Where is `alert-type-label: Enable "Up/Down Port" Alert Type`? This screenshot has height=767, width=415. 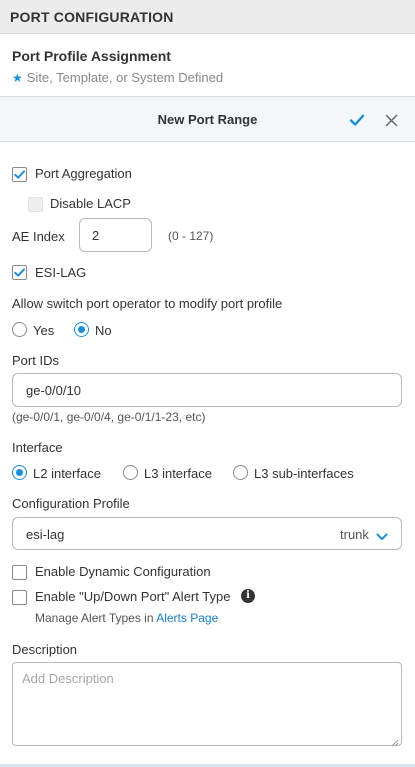 alert-type-label: Enable "Up/Down Port" Alert Type is located at coordinates (133, 596).